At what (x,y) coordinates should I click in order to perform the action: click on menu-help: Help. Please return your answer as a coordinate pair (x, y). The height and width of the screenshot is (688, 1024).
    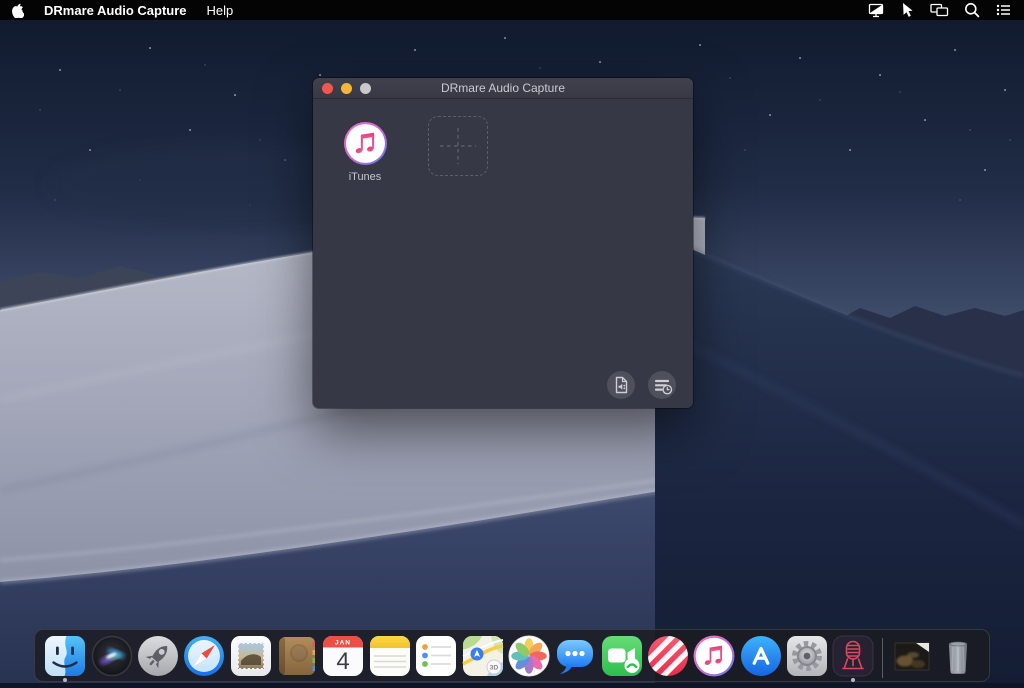
    Looking at the image, I should click on (220, 10).